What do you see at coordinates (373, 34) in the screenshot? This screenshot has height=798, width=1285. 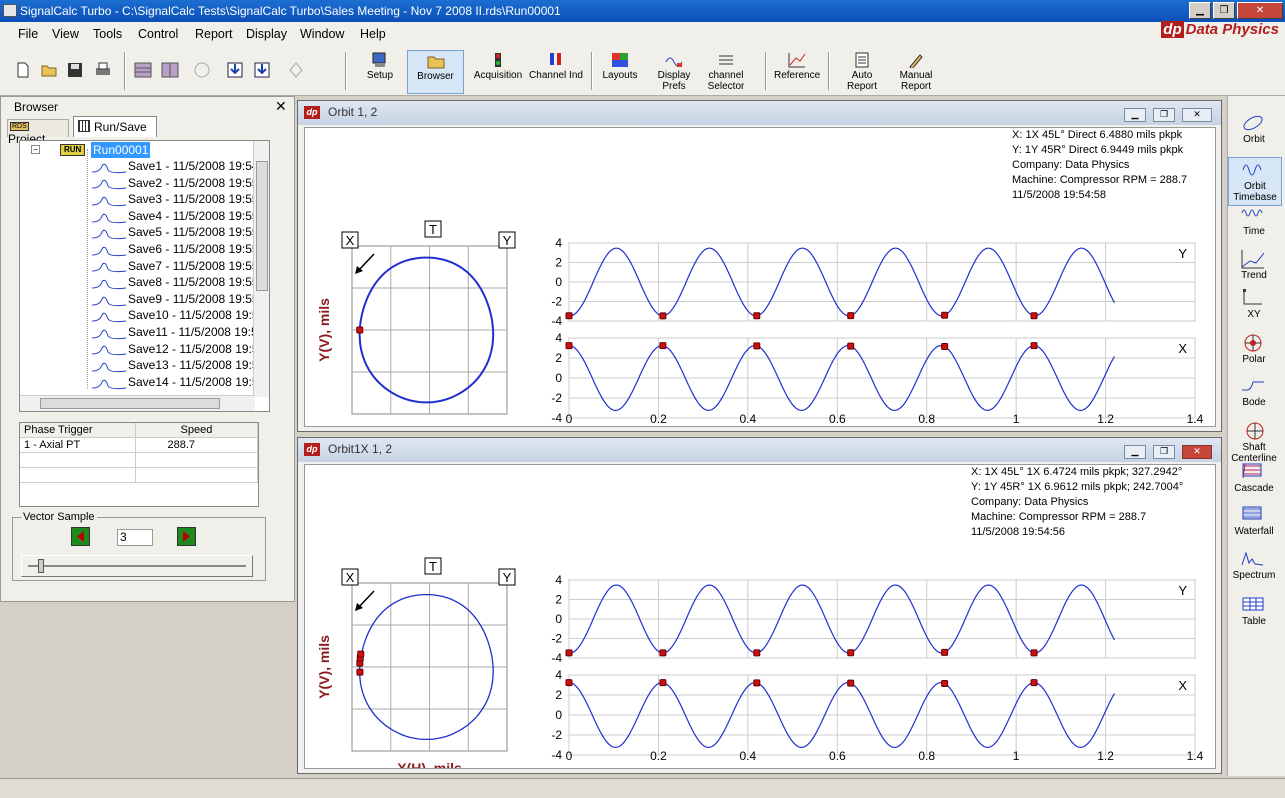 I see `menu-help: Help` at bounding box center [373, 34].